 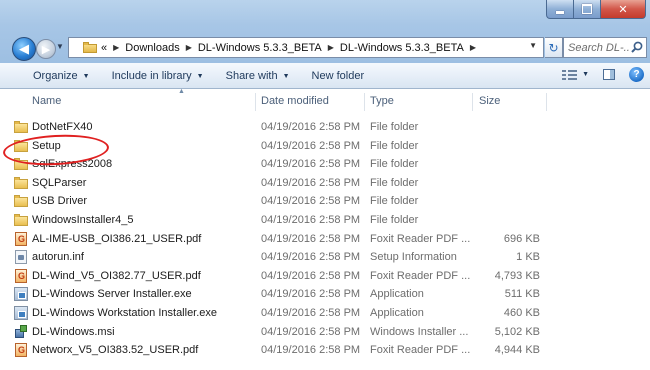 I want to click on table-row: SQLParser 04/19/2016 2:58 PM File folder, so click(x=325, y=183).